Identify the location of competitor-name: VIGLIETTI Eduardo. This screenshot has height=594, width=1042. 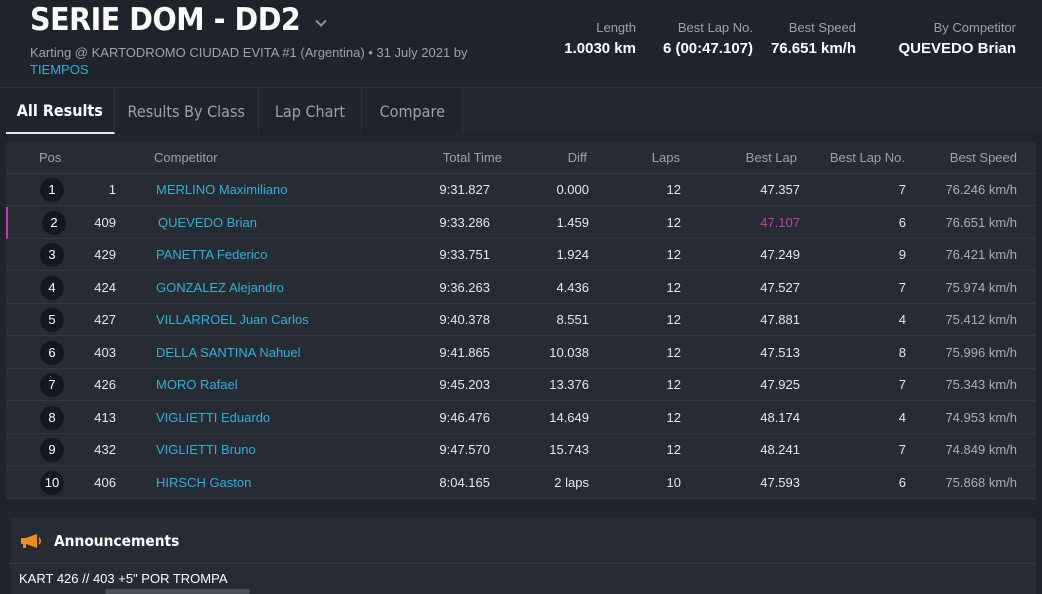
(213, 417).